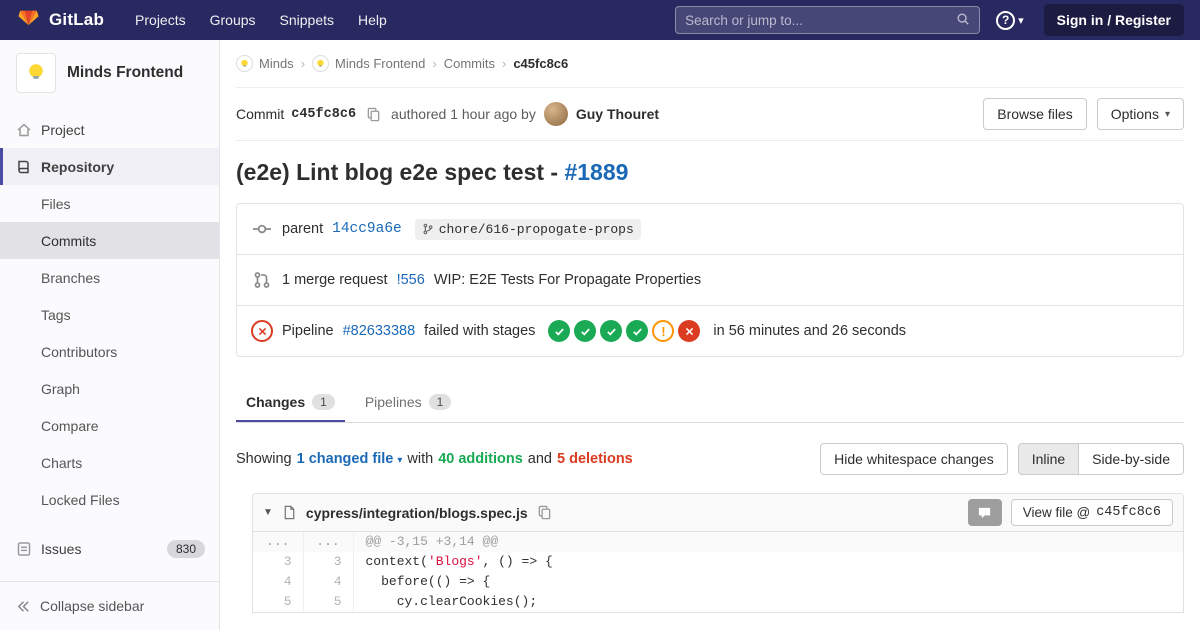  I want to click on gitlab-logo: GitLab, so click(60, 20).